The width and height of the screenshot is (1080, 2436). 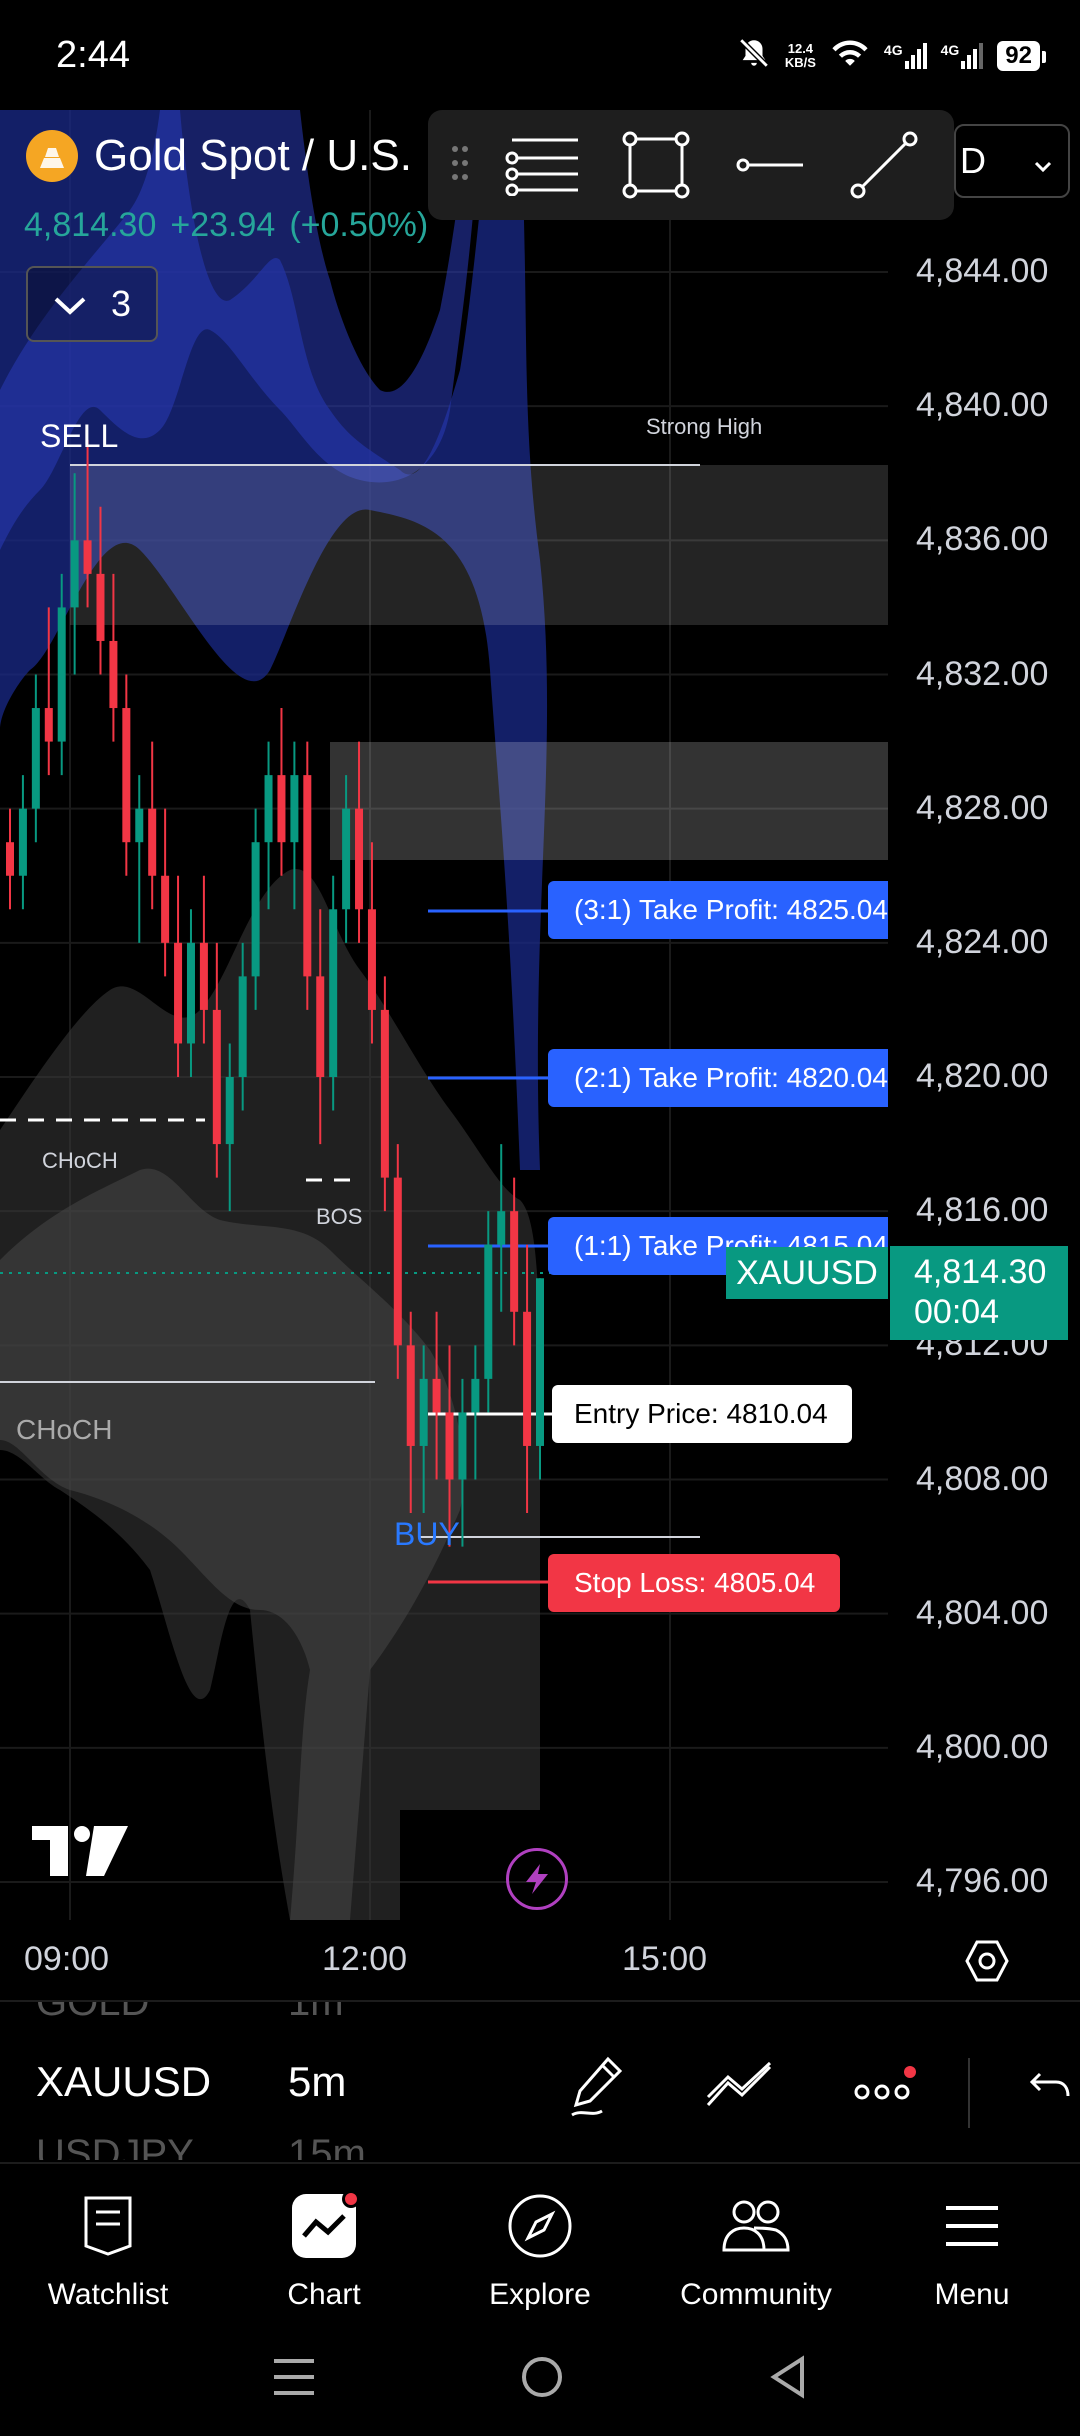 I want to click on nav-menu: Menu, so click(x=972, y=2243).